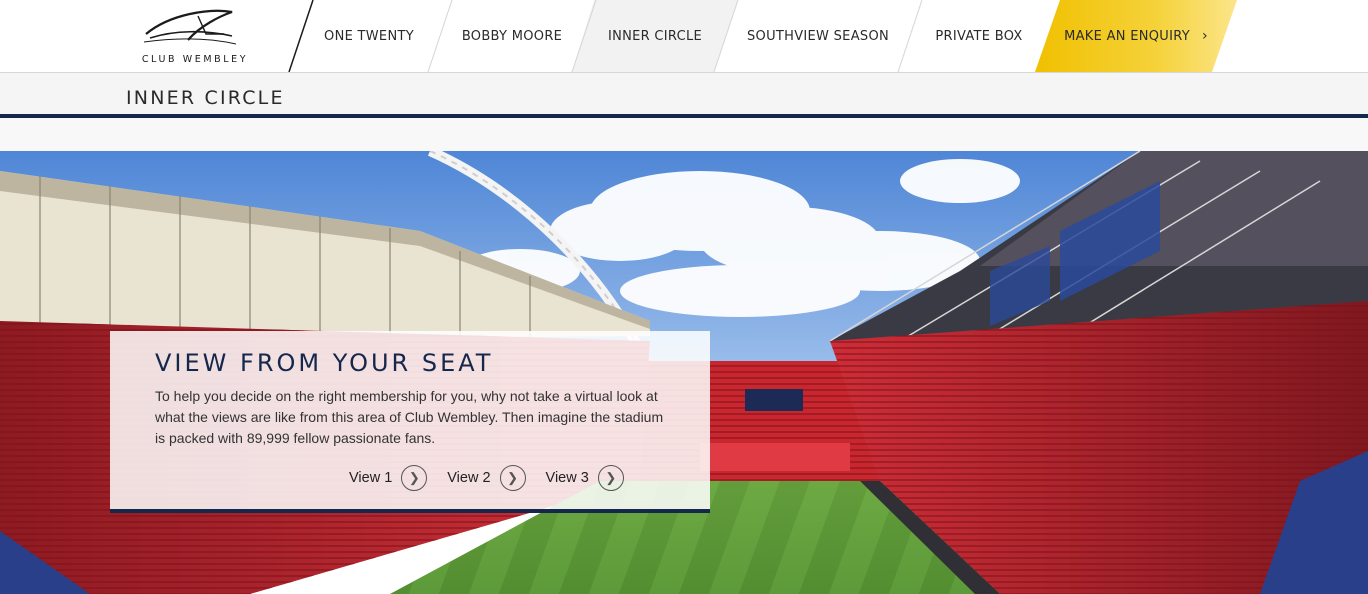  I want to click on nav-item-southview-season: SOUTHVIEW SEASON, so click(818, 36).